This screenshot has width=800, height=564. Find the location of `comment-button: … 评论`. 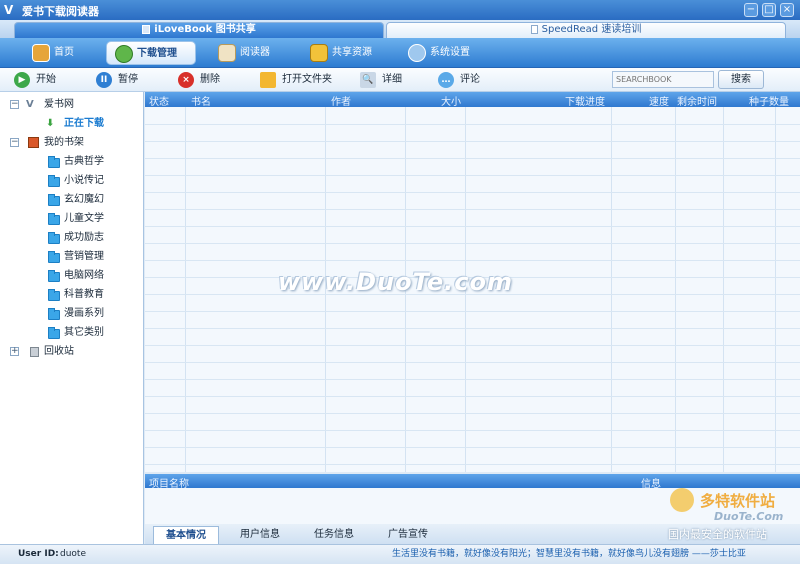

comment-button: … 评论 is located at coordinates (468, 80).